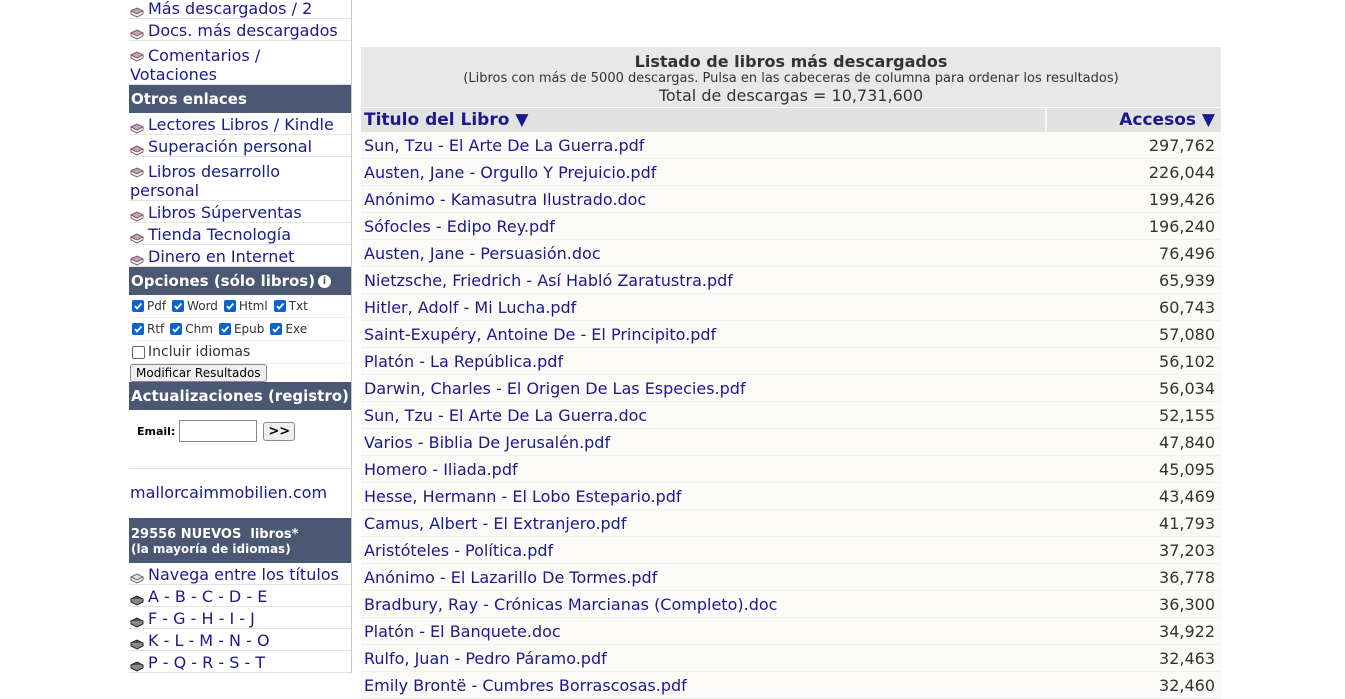  I want to click on domain-link: mallorcaimmobilien.com, so click(240, 493).